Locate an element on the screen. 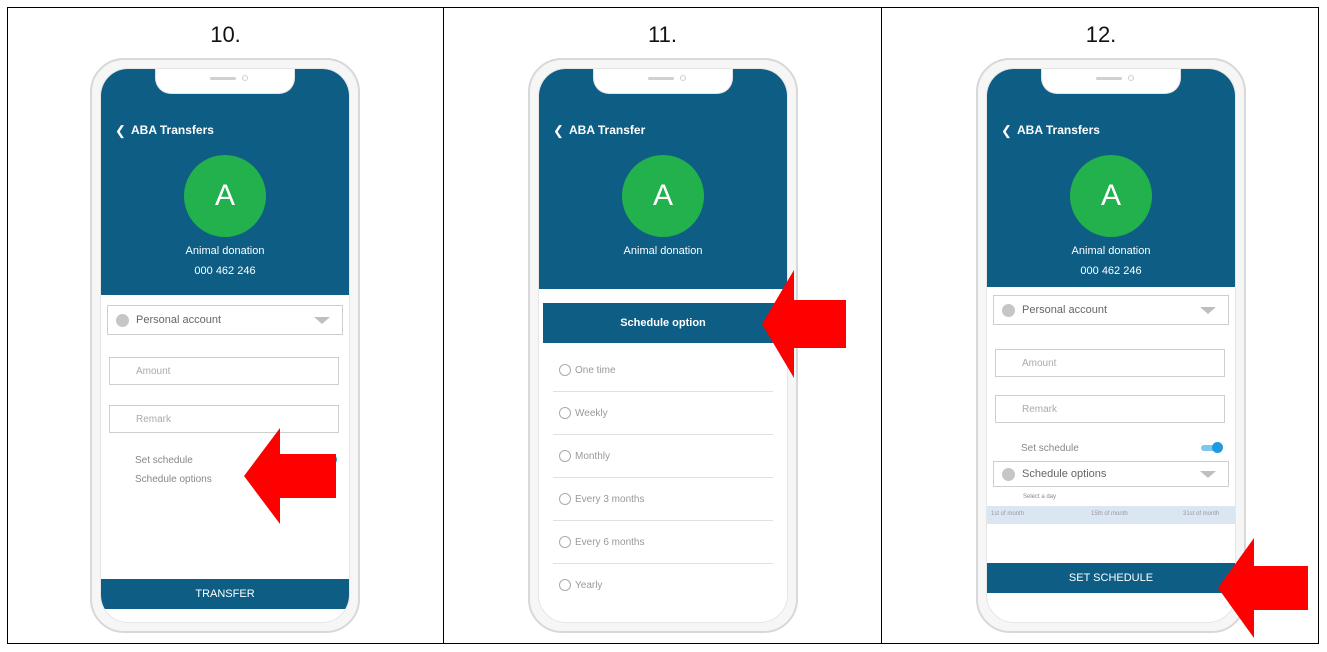  schedule-options-select: Schedule options is located at coordinates (1111, 474).